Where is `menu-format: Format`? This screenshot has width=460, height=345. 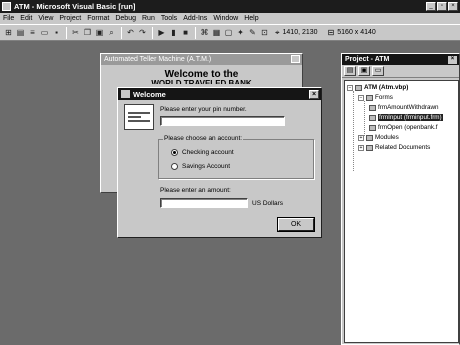 menu-format: Format is located at coordinates (98, 18).